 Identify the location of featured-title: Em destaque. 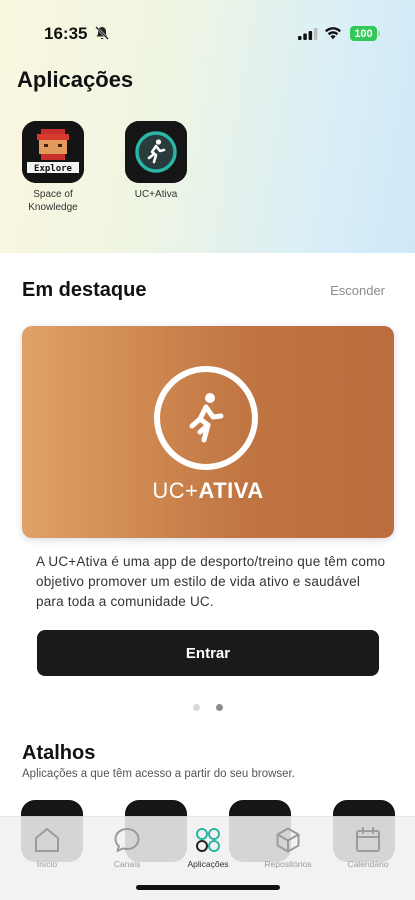
(84, 290).